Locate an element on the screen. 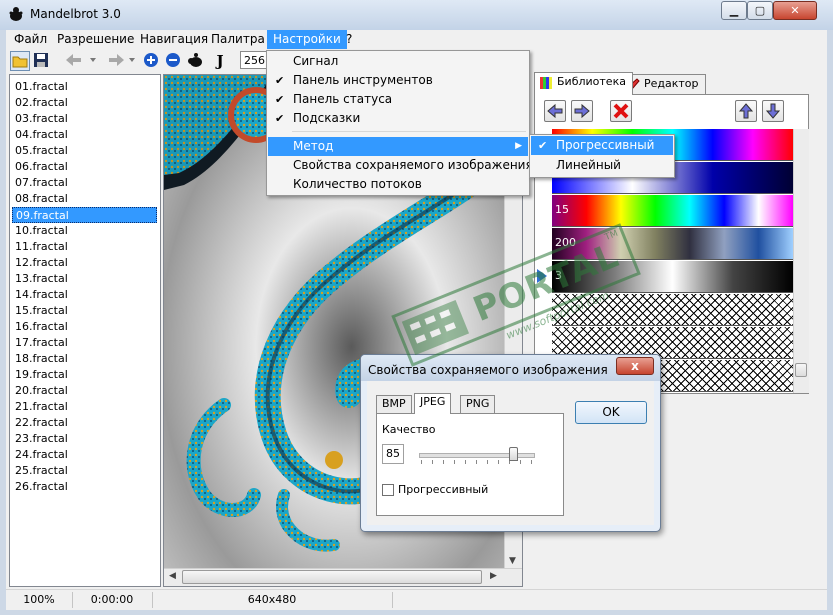  file-list-item: 02.fractal is located at coordinates (84, 103).